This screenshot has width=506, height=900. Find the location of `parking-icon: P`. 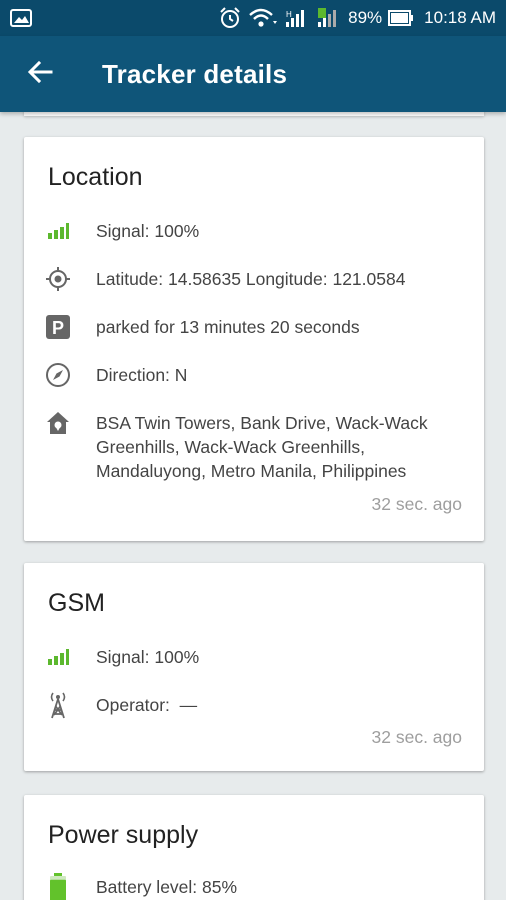

parking-icon: P is located at coordinates (58, 327).